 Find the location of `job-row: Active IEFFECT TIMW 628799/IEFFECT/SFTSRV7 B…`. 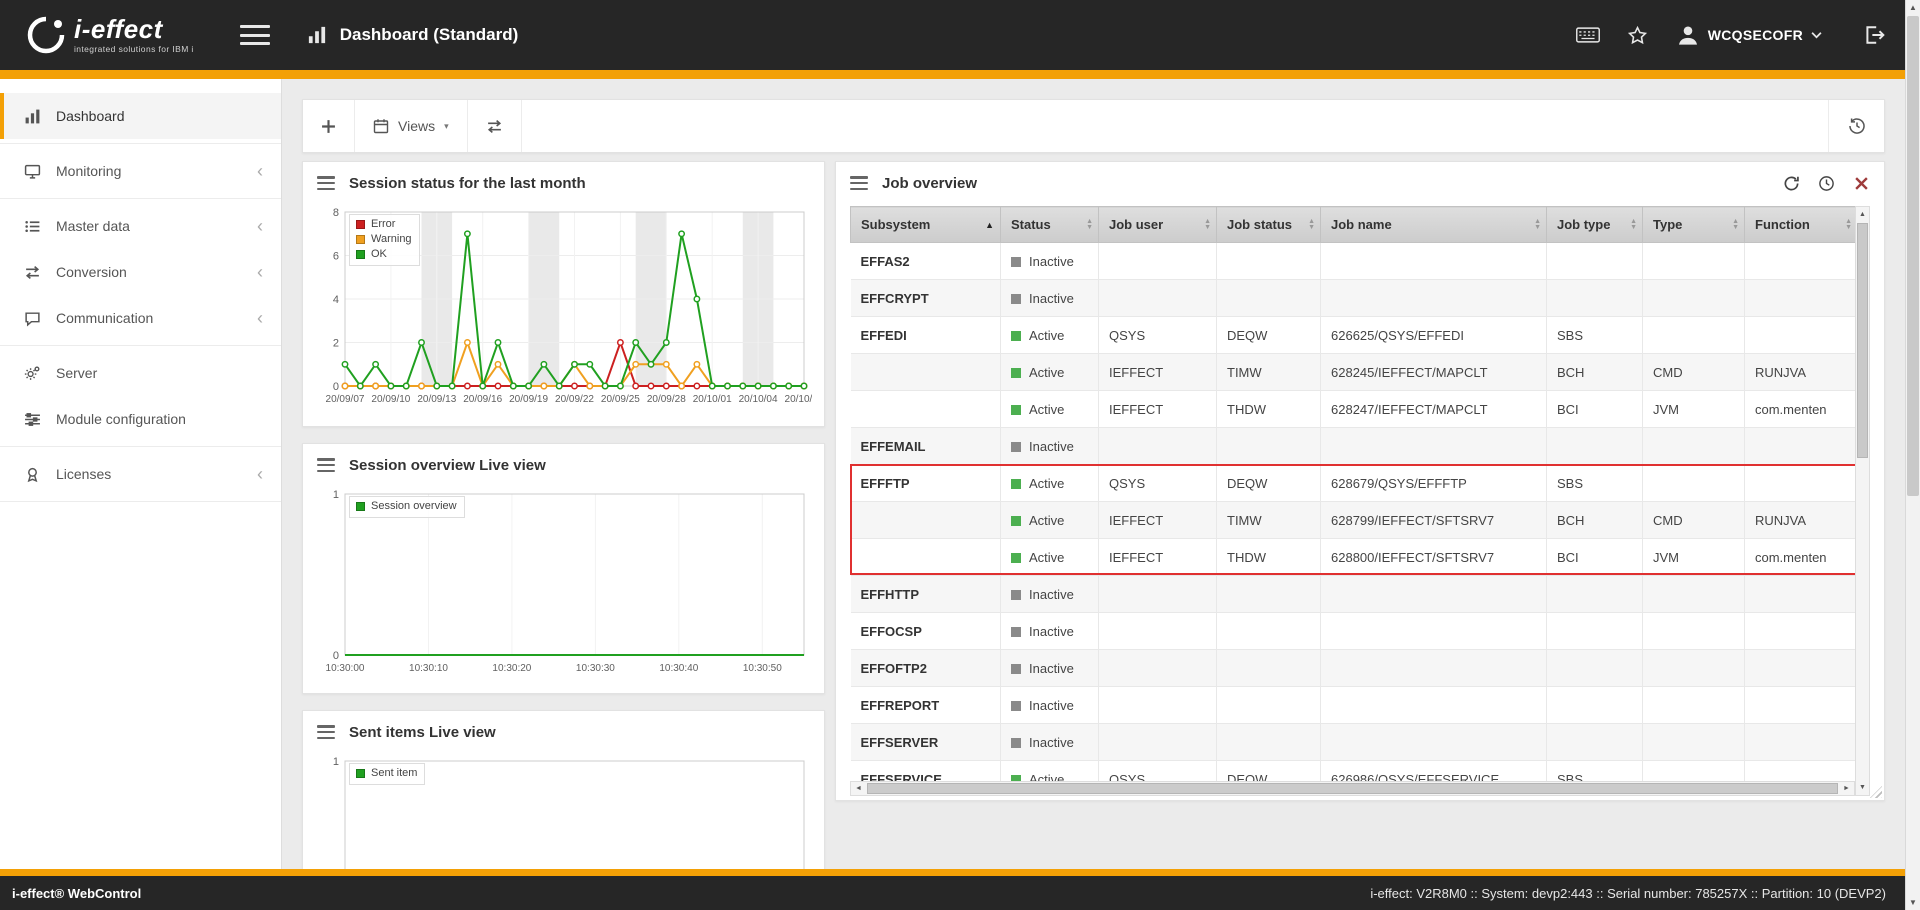

job-row: Active IEFFECT TIMW 628799/IEFFECT/SFTSRV7 B… is located at coordinates (1354, 520).